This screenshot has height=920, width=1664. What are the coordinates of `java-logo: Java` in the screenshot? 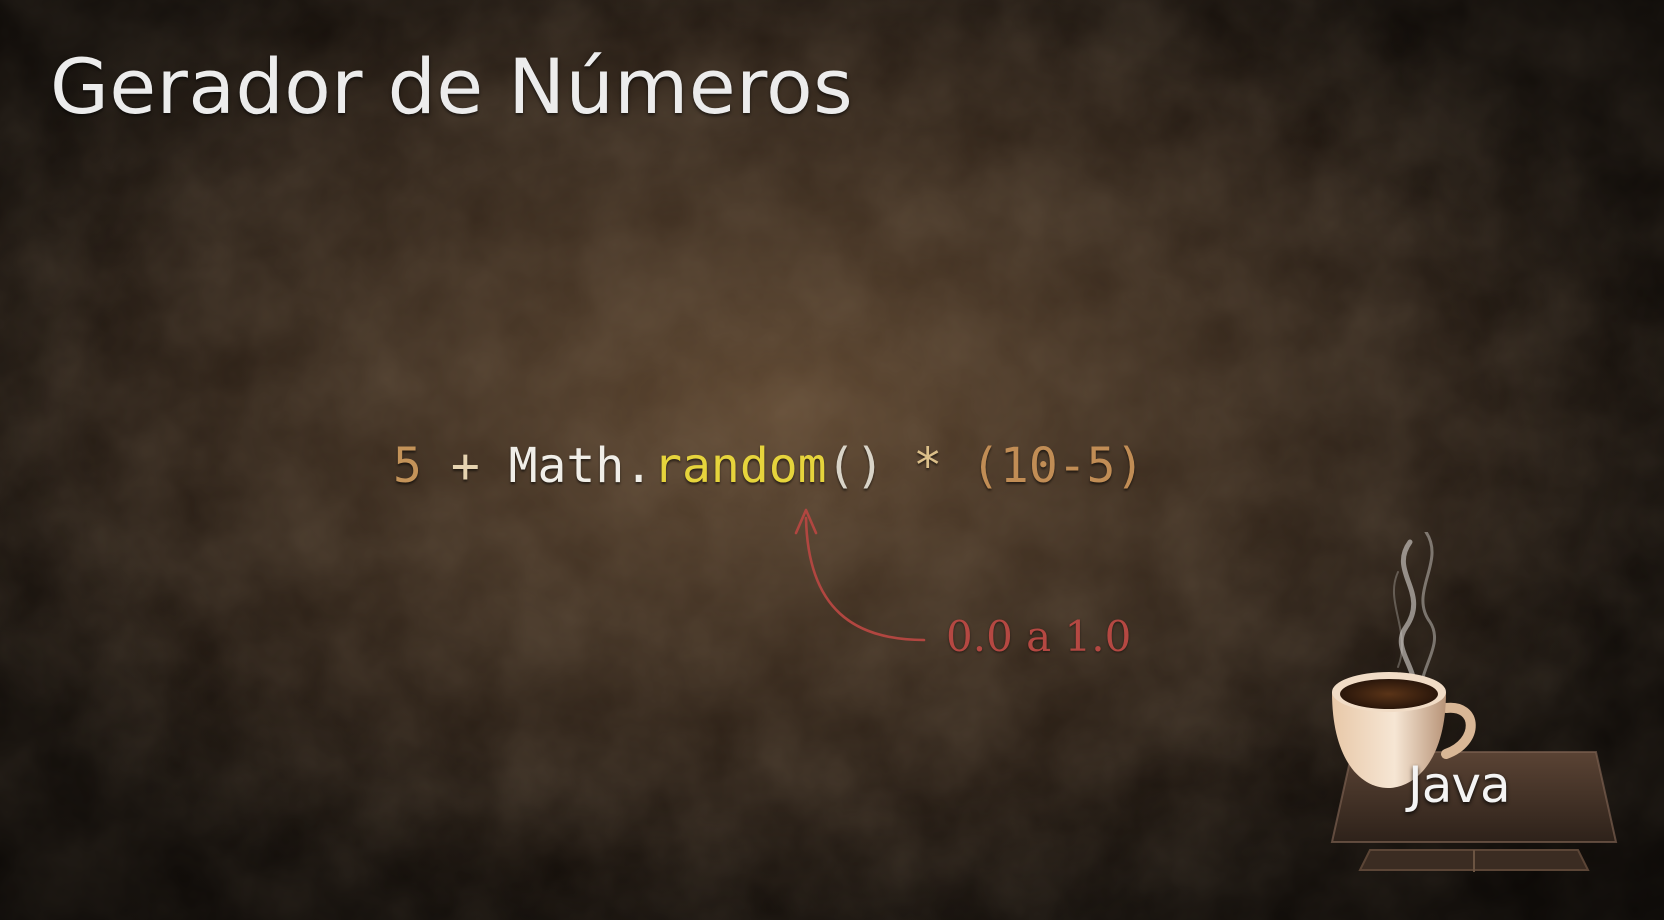 It's located at (1478, 711).